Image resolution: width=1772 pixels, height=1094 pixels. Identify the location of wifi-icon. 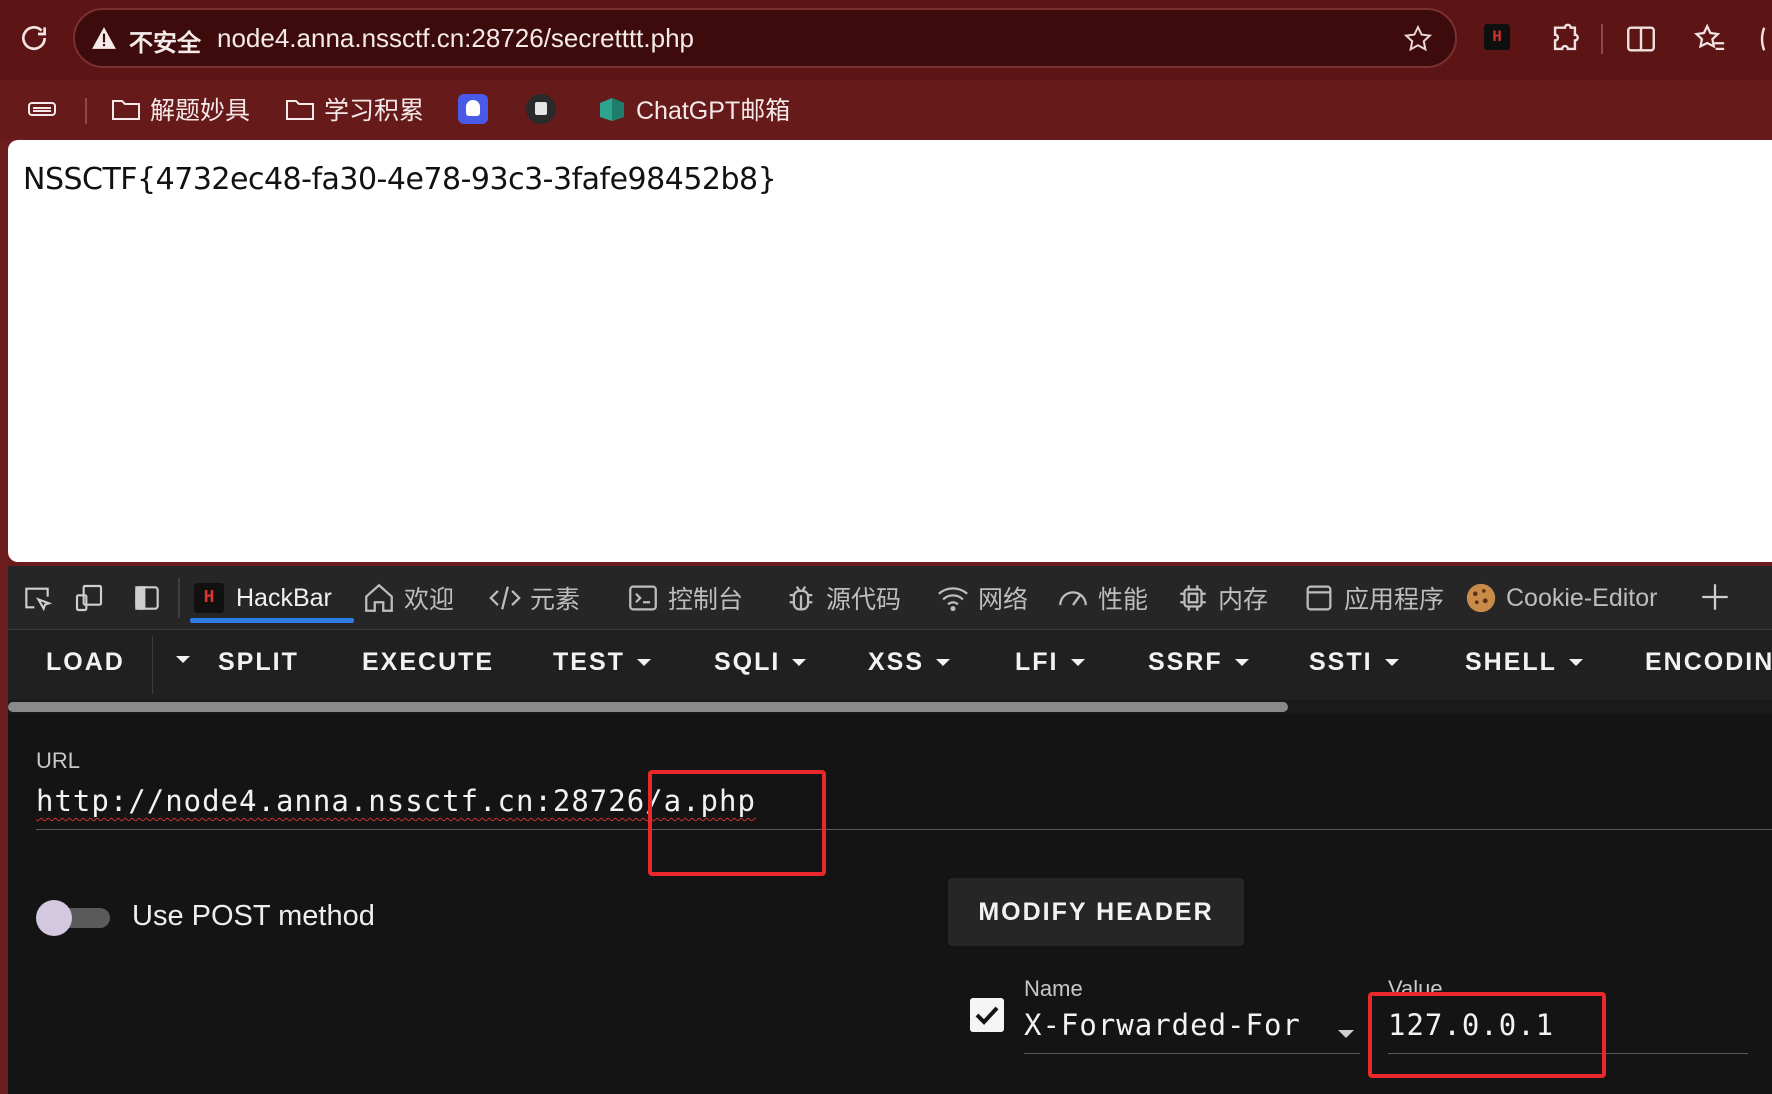
(953, 599).